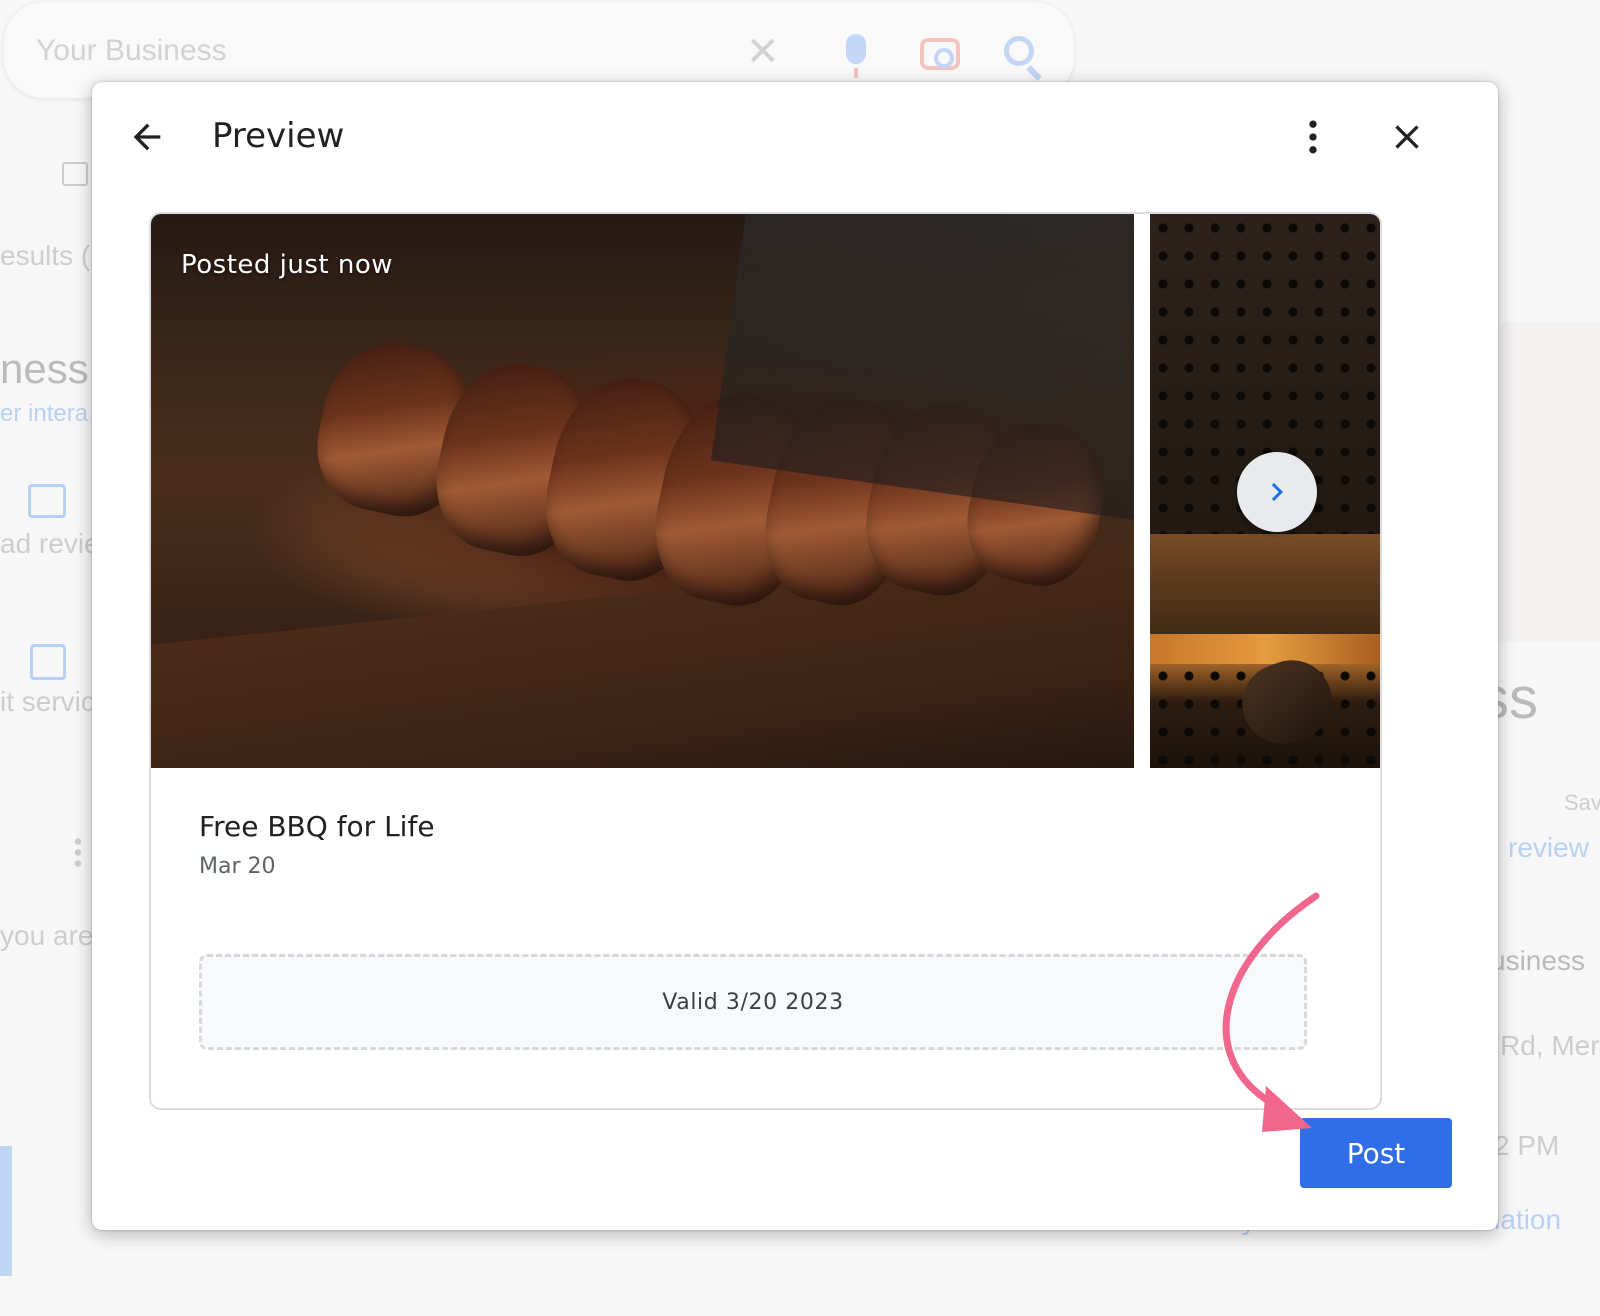 Image resolution: width=1600 pixels, height=1316 pixels. Describe the element at coordinates (1537, 960) in the screenshot. I see `background-text: usiness` at that location.